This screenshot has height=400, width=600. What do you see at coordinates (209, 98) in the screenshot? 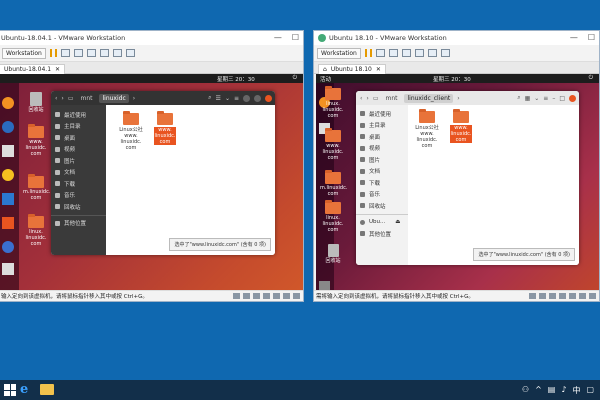
I see `search-icon: ⌕` at bounding box center [209, 98].